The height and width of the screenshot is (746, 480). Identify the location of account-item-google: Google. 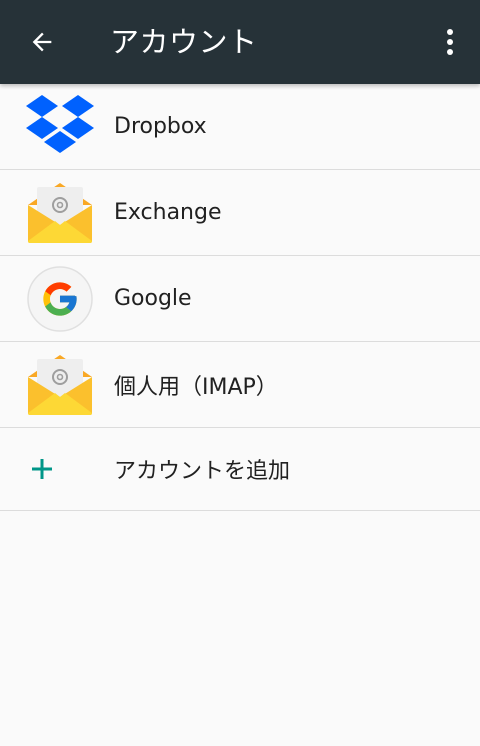
(240, 299).